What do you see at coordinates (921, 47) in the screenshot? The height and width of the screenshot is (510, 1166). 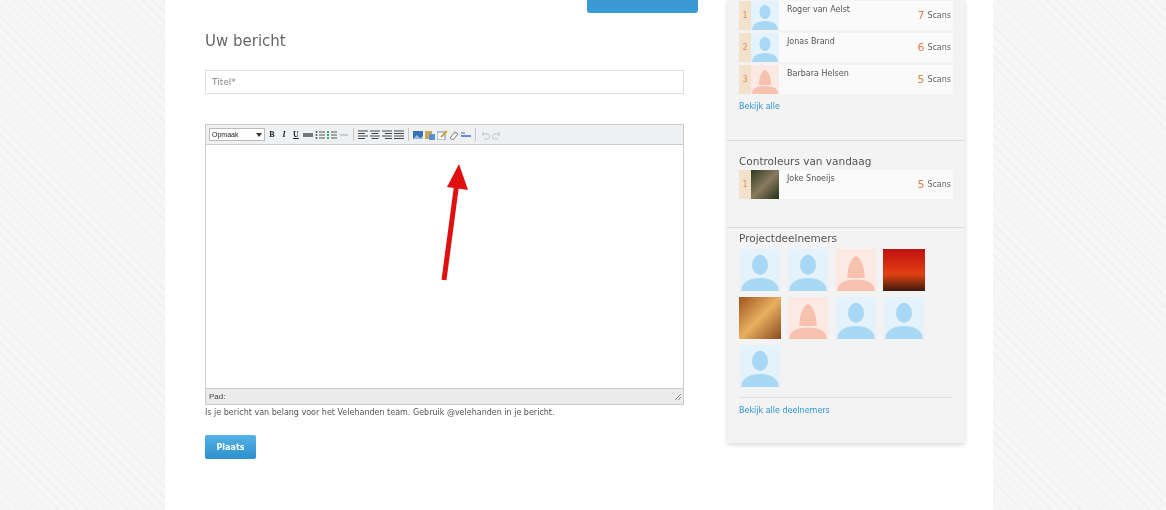 I see `scan-count: 6` at bounding box center [921, 47].